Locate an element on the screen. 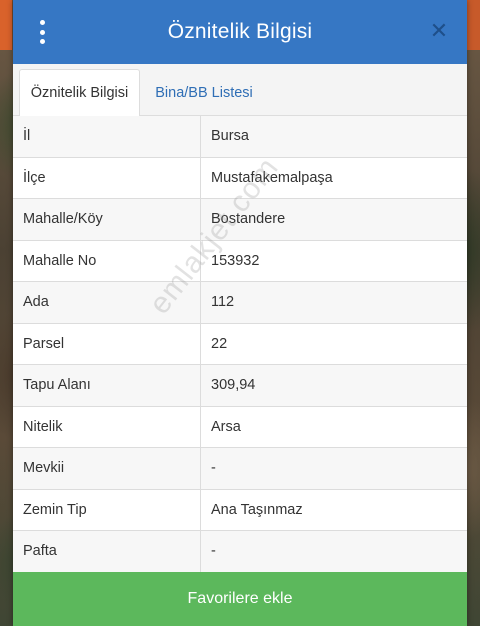 The image size is (480, 626). table-row: Tapu Alanı 309,94 is located at coordinates (240, 386).